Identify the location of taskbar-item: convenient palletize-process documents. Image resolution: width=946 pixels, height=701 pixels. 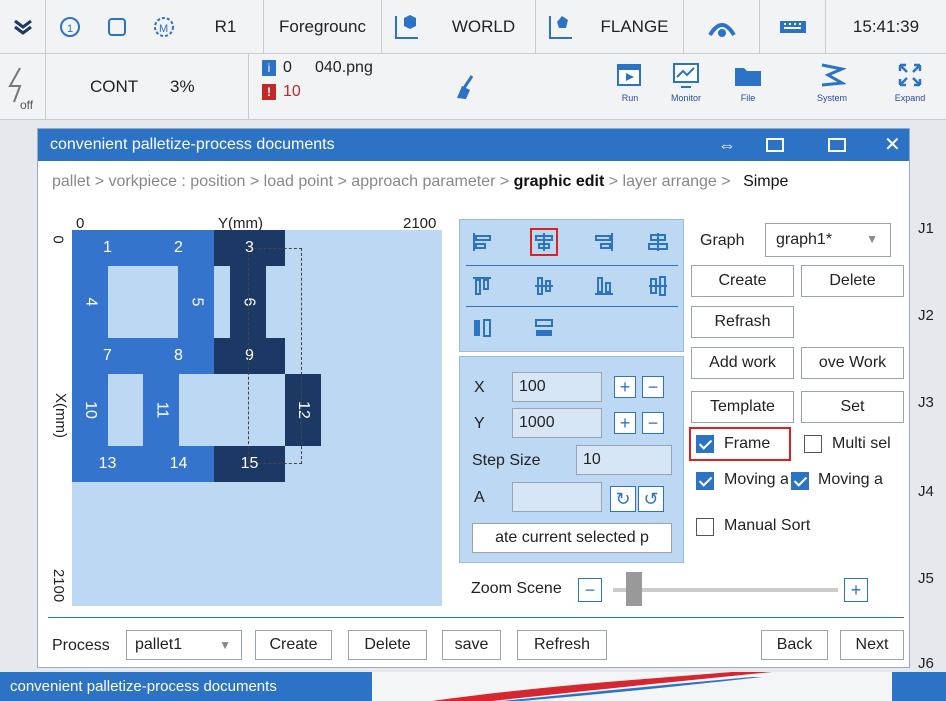
(186, 686).